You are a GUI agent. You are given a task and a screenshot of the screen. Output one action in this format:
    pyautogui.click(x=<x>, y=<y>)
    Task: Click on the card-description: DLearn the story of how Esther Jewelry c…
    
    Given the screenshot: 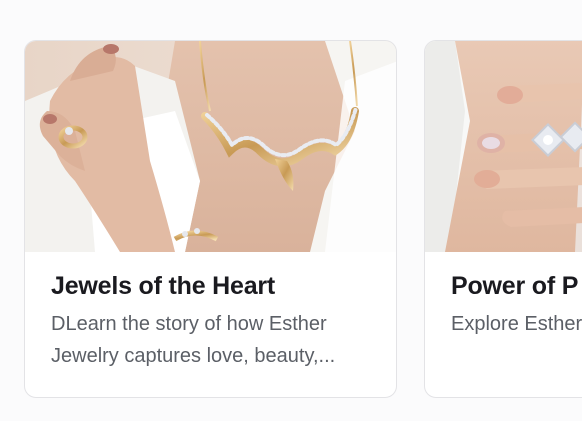 What is the action you would take?
    pyautogui.click(x=193, y=340)
    